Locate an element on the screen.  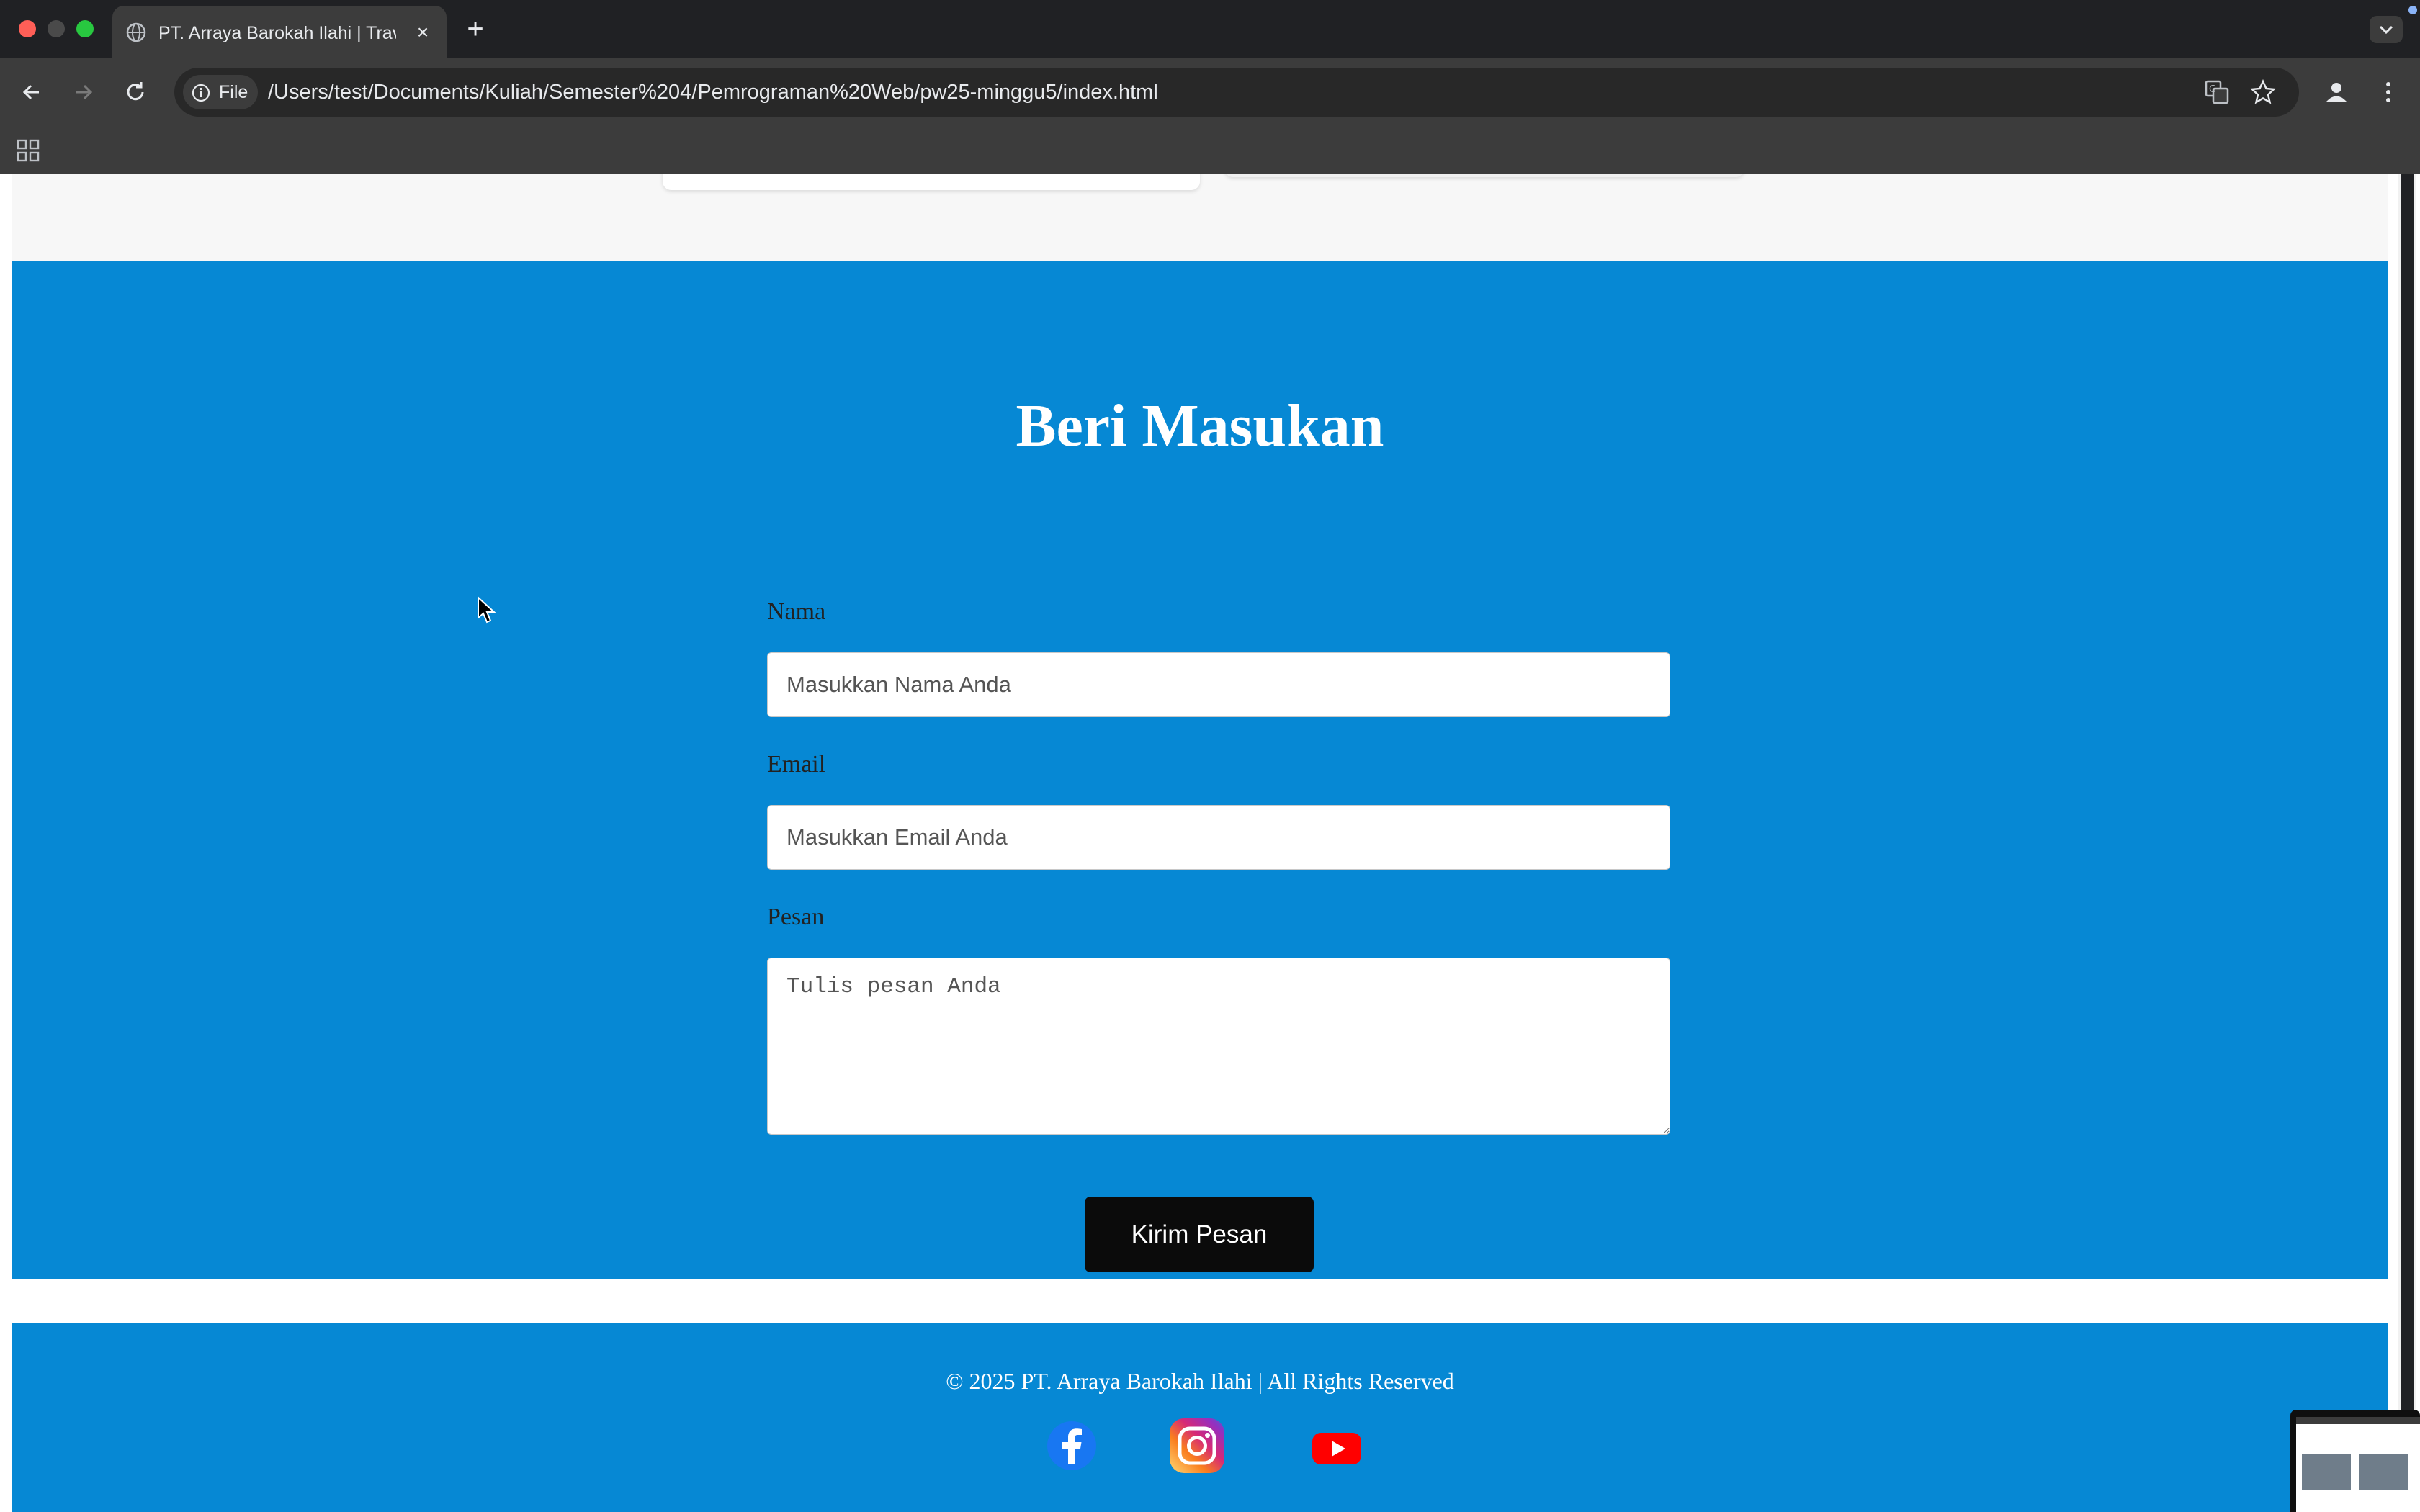
email-label: Email is located at coordinates (796, 764).